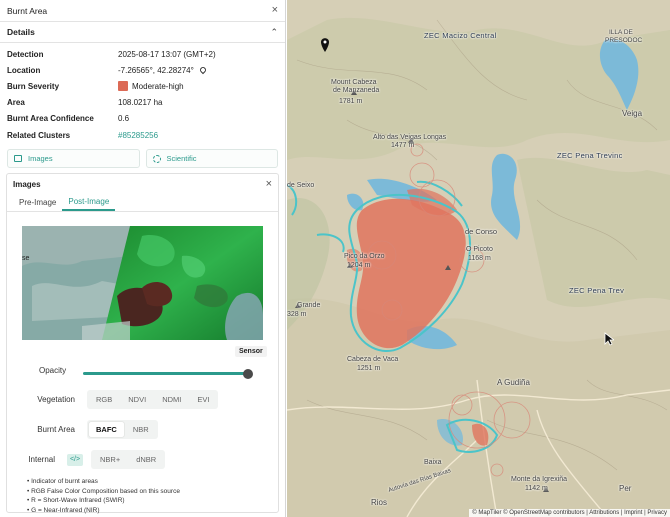 Image resolution: width=670 pixels, height=517 pixels. What do you see at coordinates (142, 283) in the screenshot?
I see `satellite-image: se` at bounding box center [142, 283].